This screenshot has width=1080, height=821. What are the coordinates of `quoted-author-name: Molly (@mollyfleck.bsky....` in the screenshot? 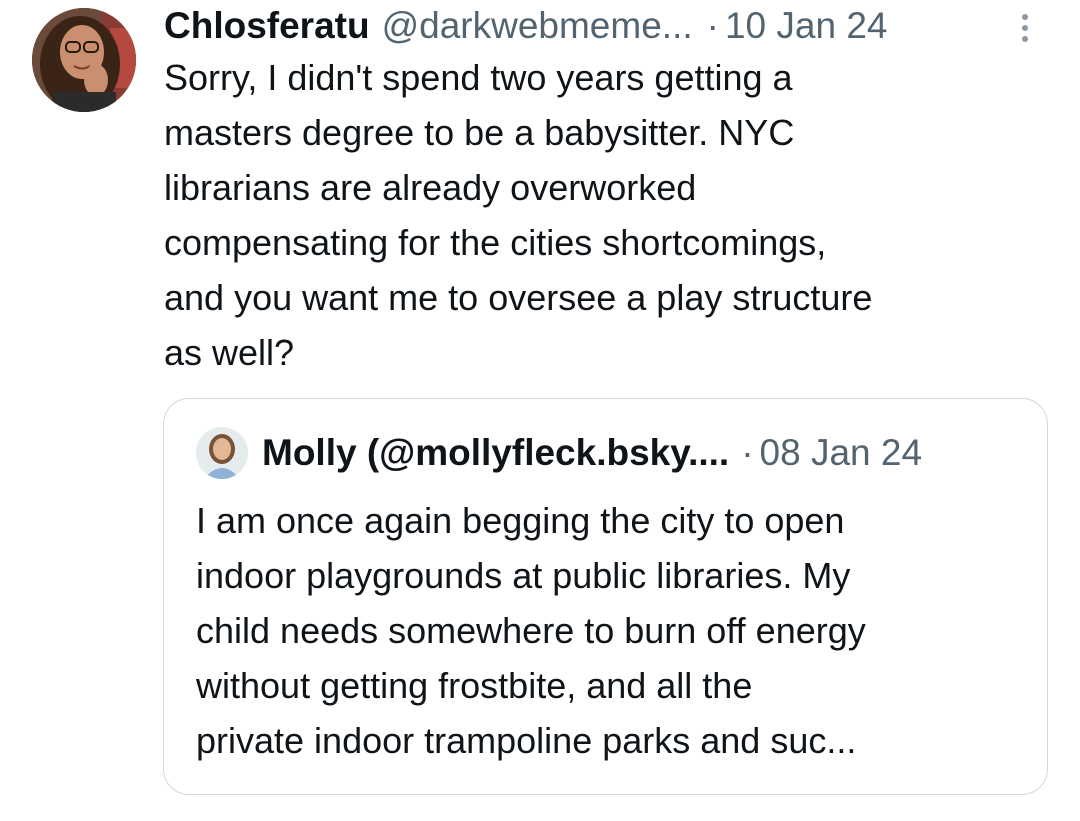 It's located at (495, 453).